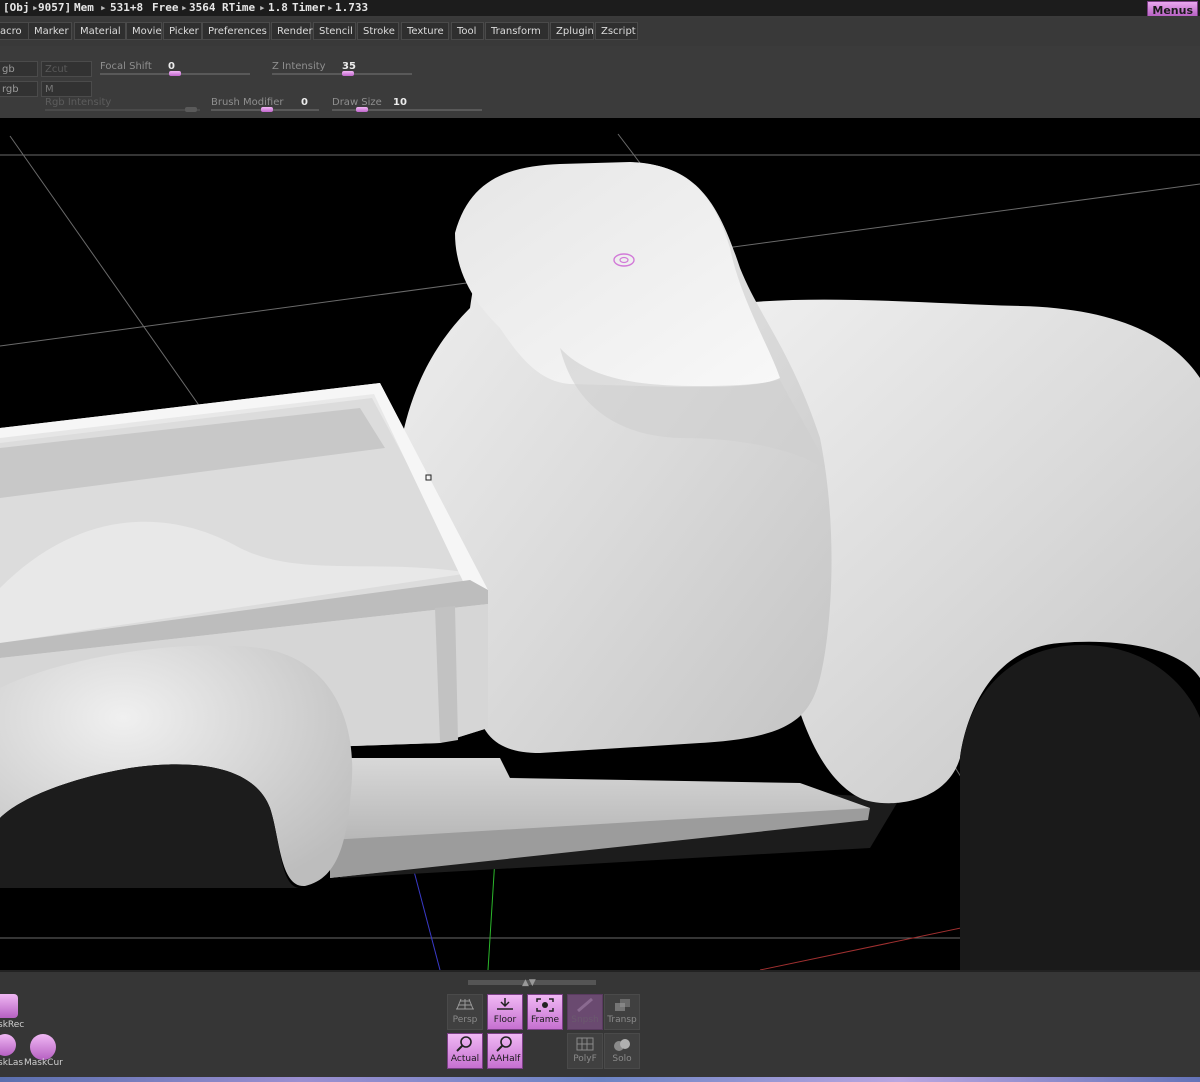  I want to click on polyframe-grid-icon, so click(585, 1044).